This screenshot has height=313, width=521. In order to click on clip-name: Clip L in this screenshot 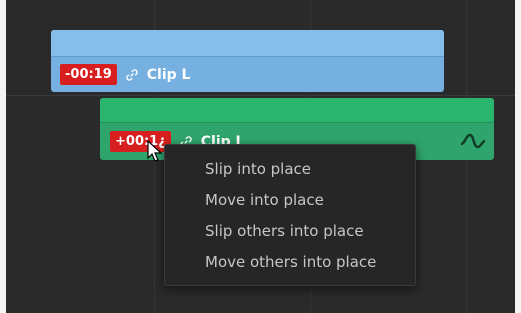, I will do `click(168, 74)`.